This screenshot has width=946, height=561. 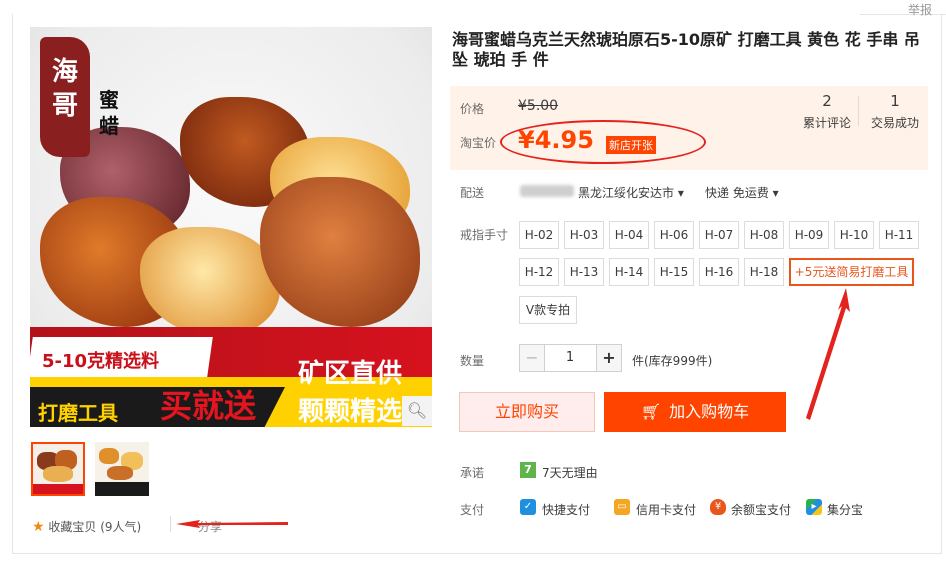 I want to click on stock-info: 件(库存999件), so click(x=672, y=361).